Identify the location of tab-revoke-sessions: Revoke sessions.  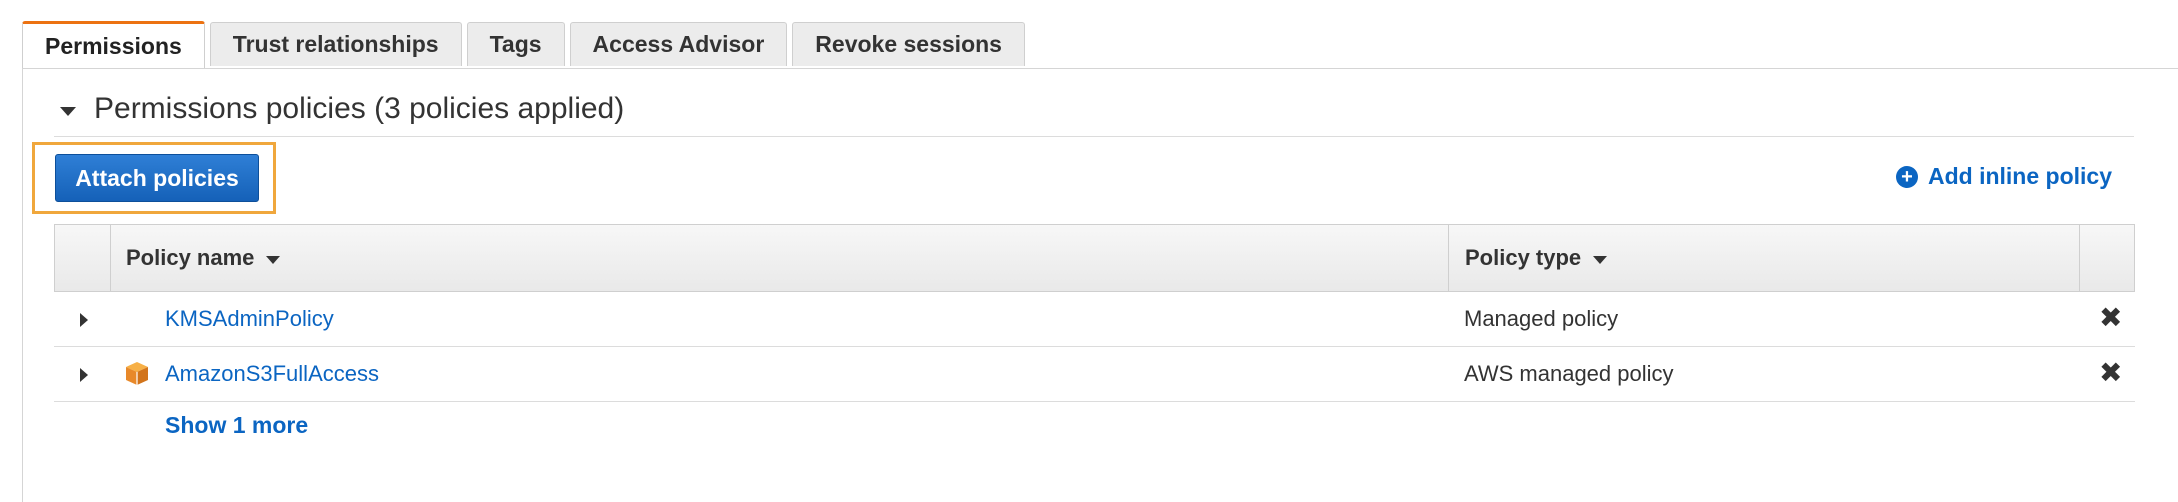
(908, 44).